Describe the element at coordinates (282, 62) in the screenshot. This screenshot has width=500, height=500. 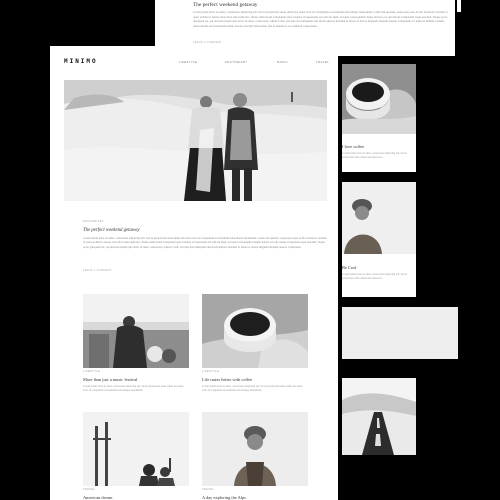
I see `nav-item-music: MUSIC` at that location.